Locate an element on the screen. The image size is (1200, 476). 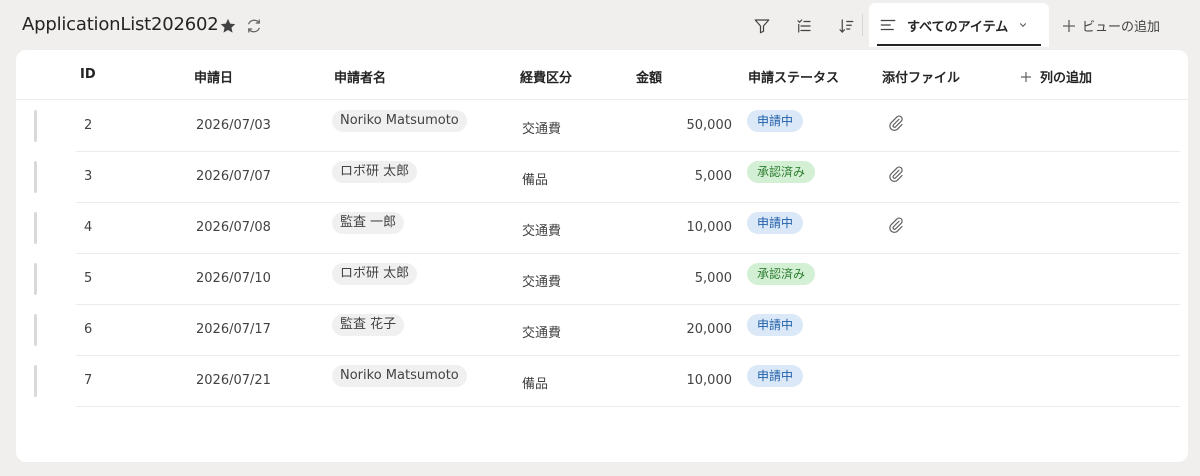
table-row: 2 2026/07/03 Noriko Matsumoto 交通費 50,000 申請中 is located at coordinates (628, 126).